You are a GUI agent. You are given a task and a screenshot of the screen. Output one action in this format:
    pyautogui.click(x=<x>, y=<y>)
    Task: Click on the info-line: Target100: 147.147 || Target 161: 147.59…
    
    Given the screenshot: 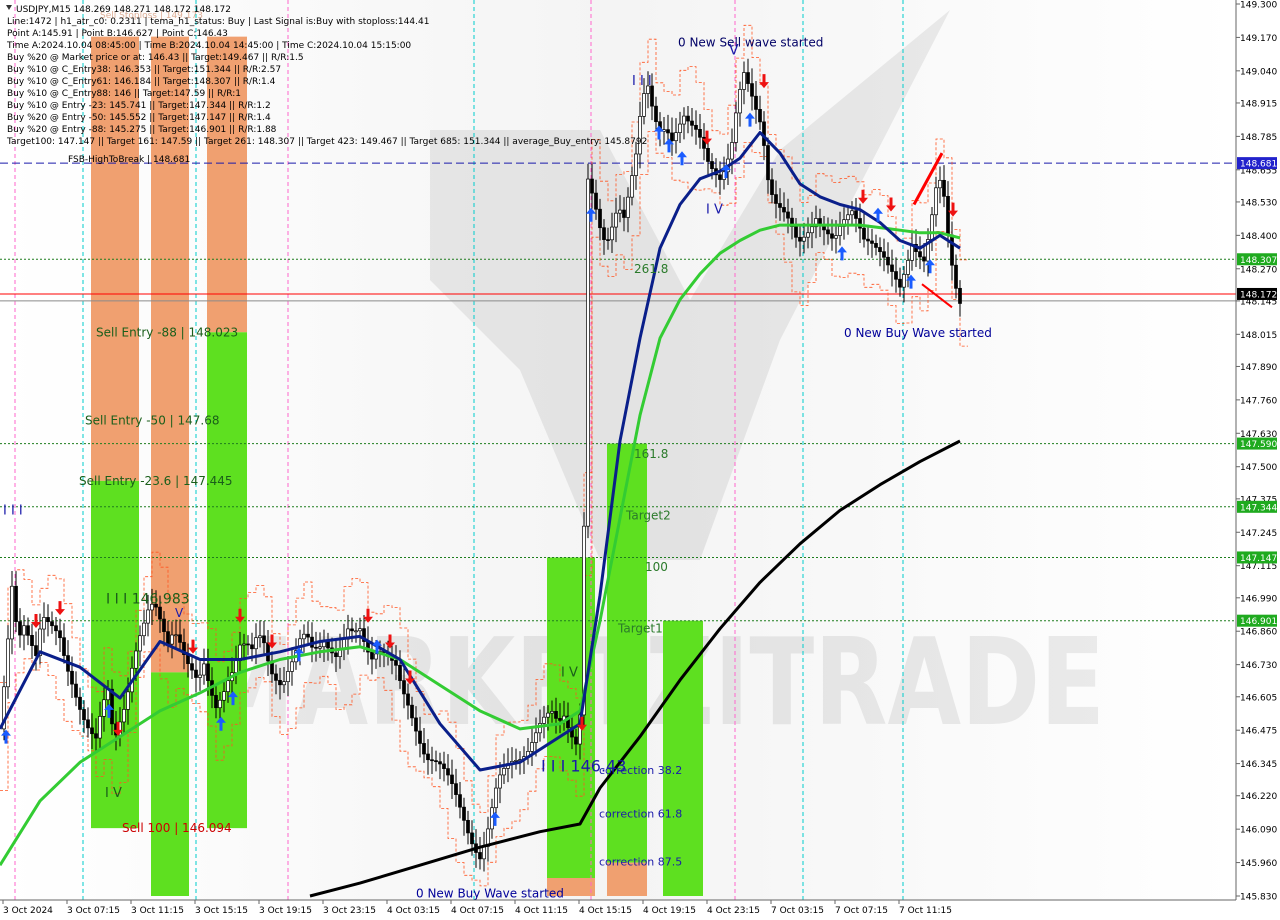 What is the action you would take?
    pyautogui.click(x=326, y=142)
    